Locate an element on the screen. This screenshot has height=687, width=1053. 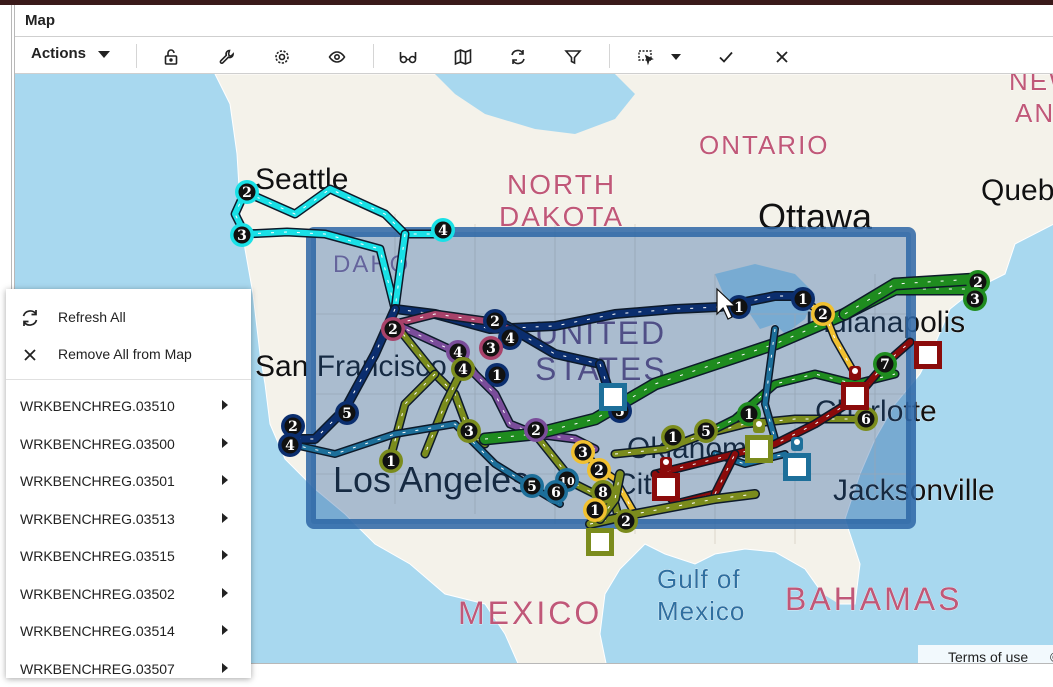
menu-item-label: Refresh All is located at coordinates (92, 317).